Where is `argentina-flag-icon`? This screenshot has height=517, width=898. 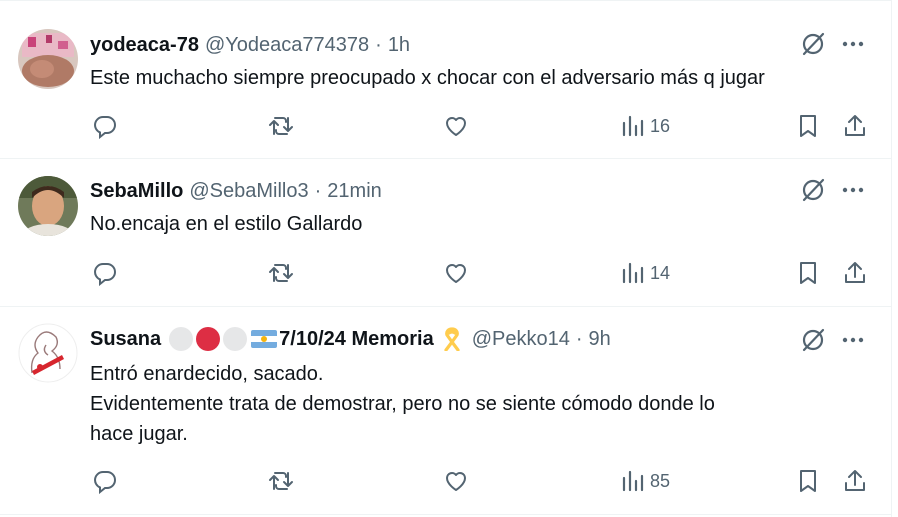 argentina-flag-icon is located at coordinates (264, 339).